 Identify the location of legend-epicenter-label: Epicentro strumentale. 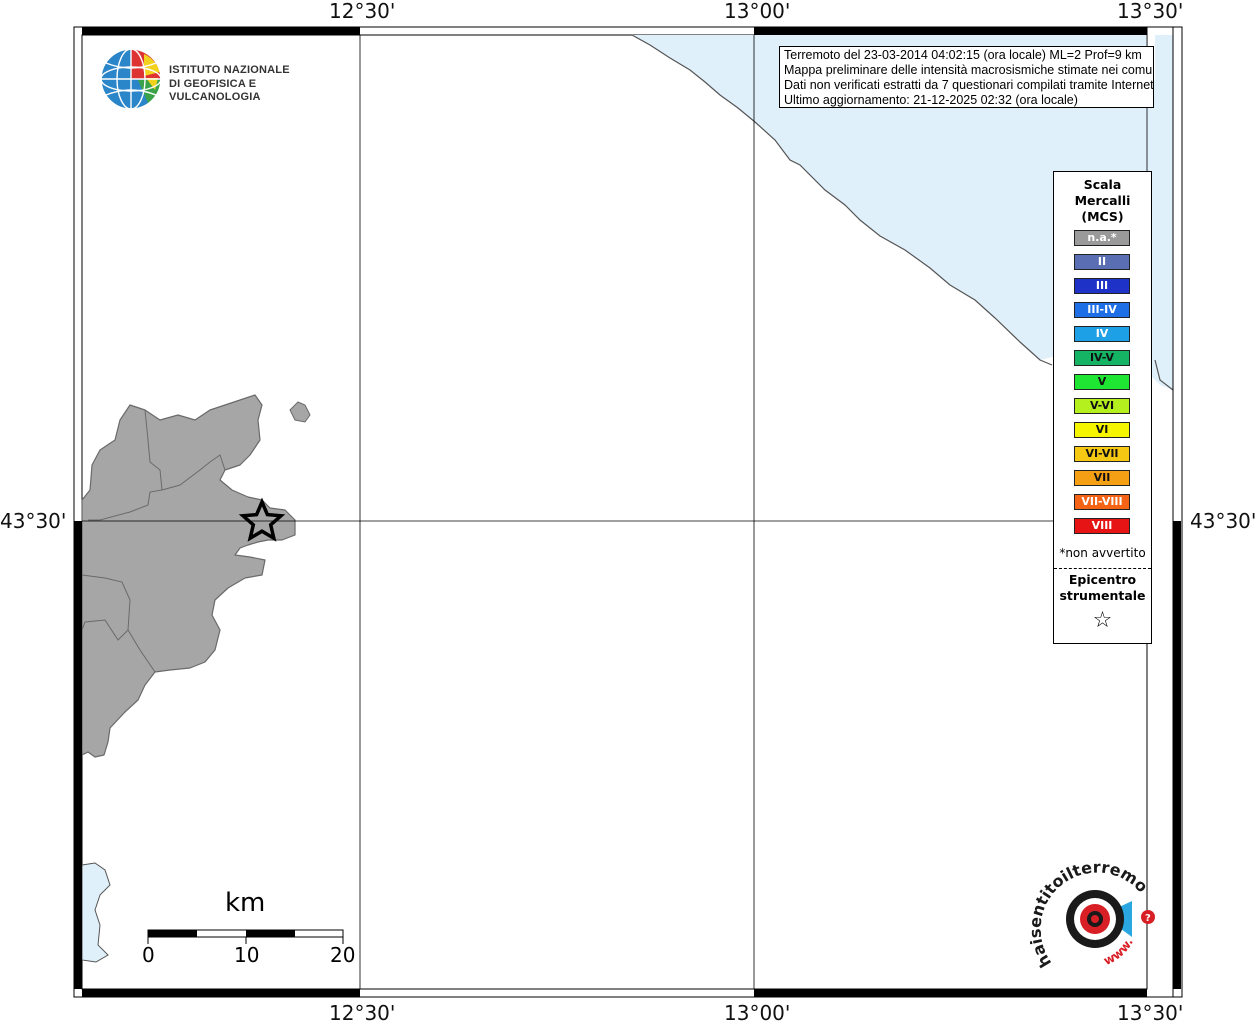
(1102, 588).